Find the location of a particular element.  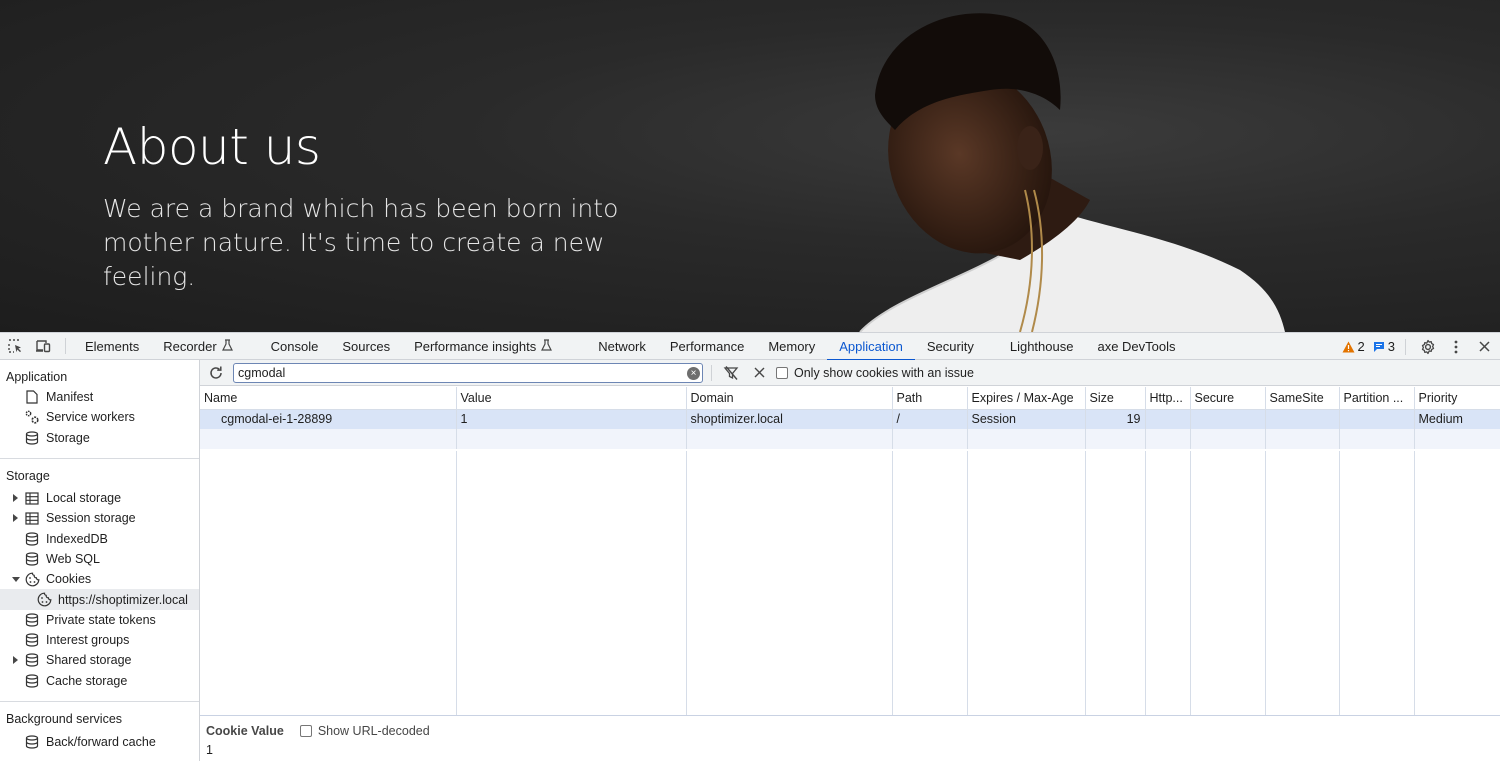

cell-value: 1 is located at coordinates (571, 419).